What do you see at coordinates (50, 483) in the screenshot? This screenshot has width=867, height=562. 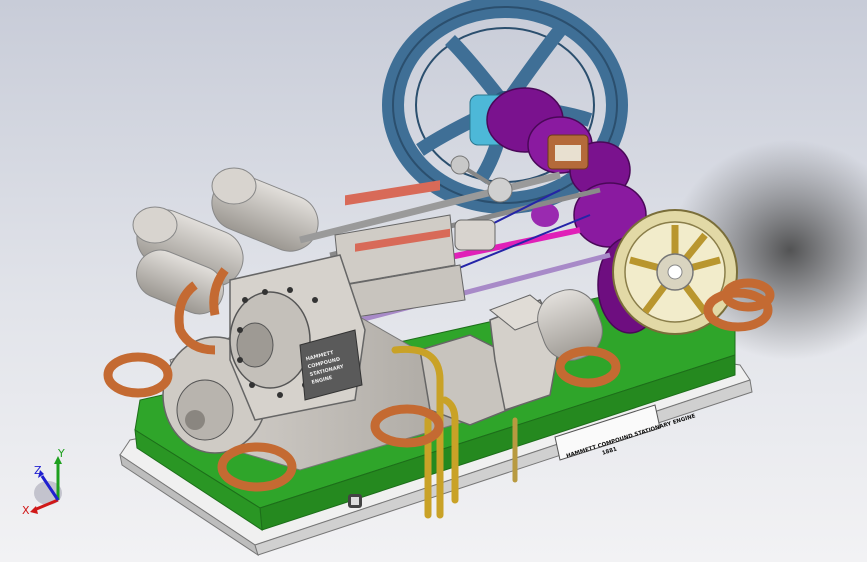 I see `orientation-triad: Y X Z` at bounding box center [50, 483].